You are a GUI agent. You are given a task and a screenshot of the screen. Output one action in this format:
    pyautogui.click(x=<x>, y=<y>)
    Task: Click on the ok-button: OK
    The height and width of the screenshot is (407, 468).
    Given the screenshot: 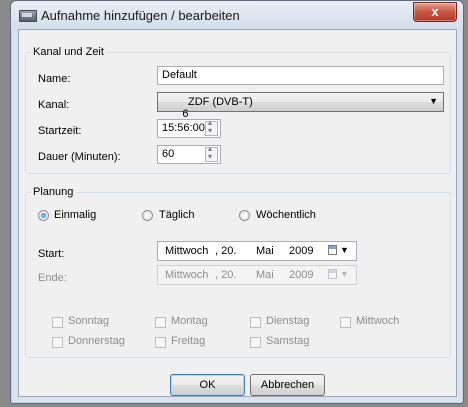 What is the action you would take?
    pyautogui.click(x=207, y=385)
    